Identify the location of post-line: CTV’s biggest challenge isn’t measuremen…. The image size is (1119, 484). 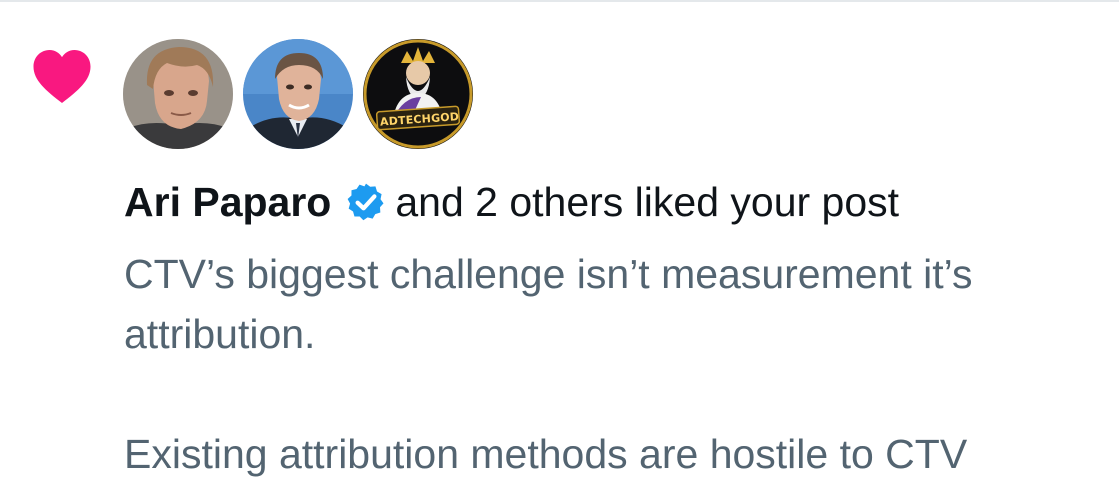
(548, 274).